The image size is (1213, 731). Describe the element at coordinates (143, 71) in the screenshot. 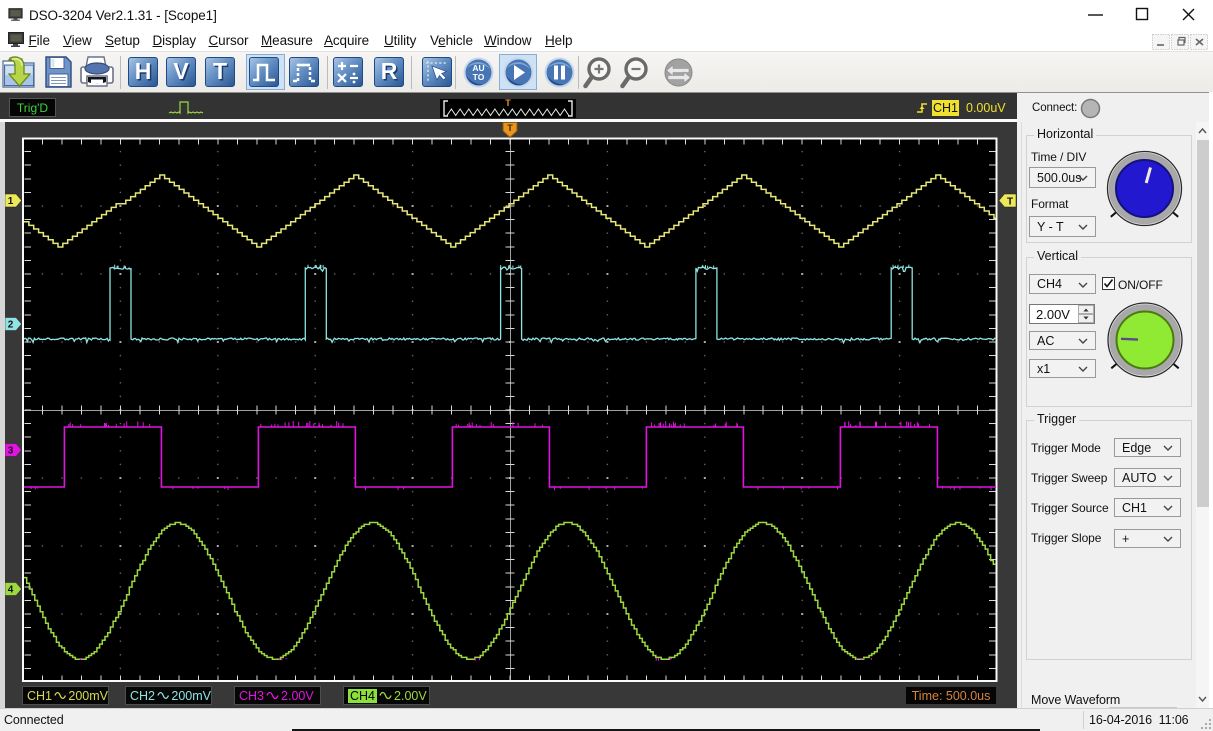

I see `svg-text: H` at that location.